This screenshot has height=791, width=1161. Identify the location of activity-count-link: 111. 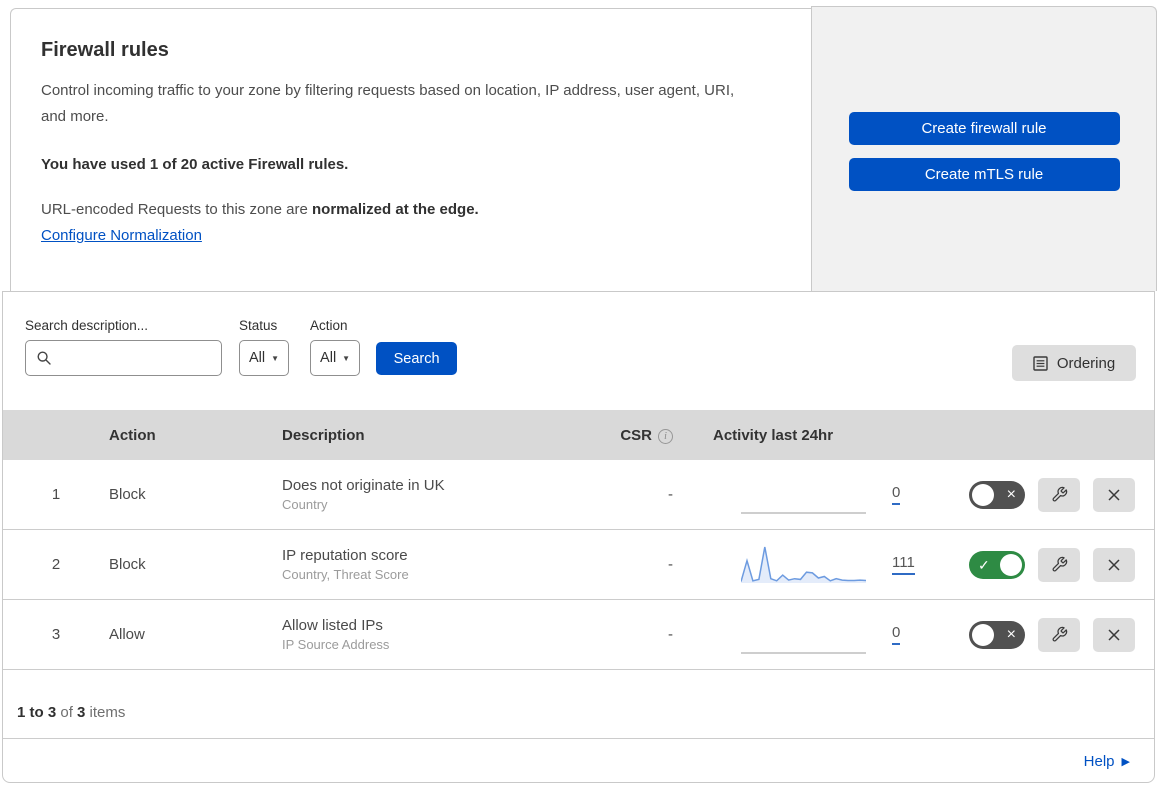
(903, 564).